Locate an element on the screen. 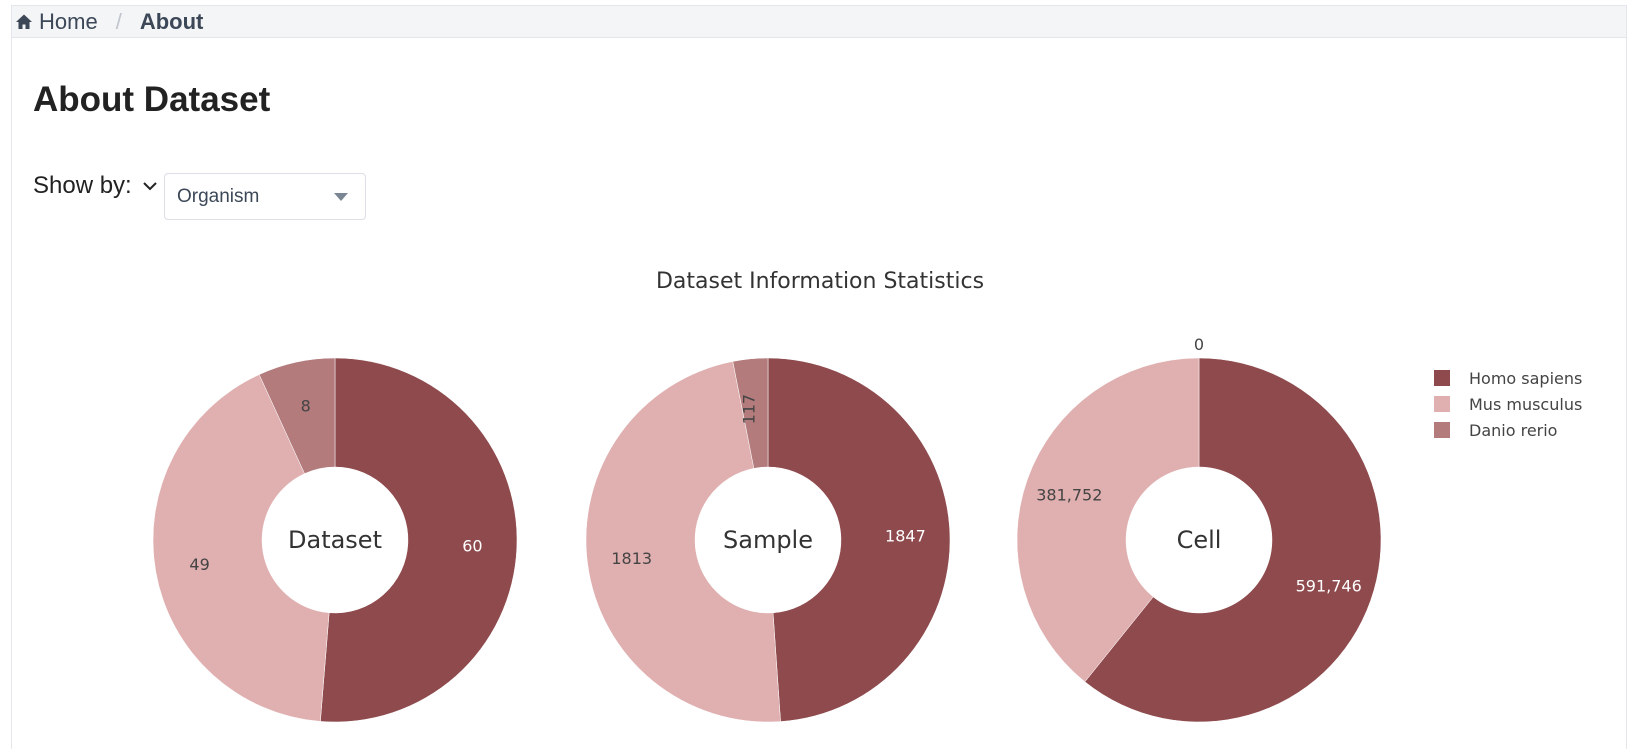 This screenshot has height=749, width=1637. chart-title: Dataset Information Statistics is located at coordinates (820, 281).